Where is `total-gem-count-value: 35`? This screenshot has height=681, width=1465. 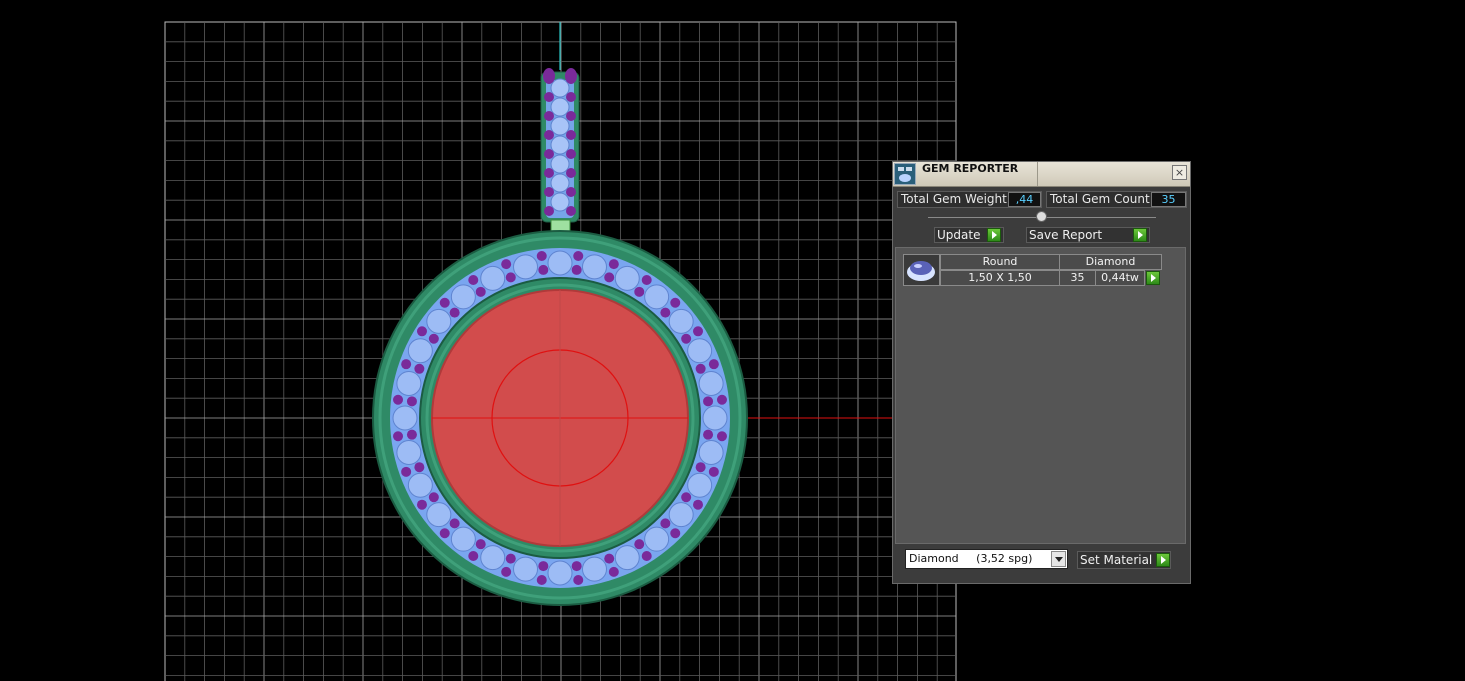 total-gem-count-value: 35 is located at coordinates (1168, 199).